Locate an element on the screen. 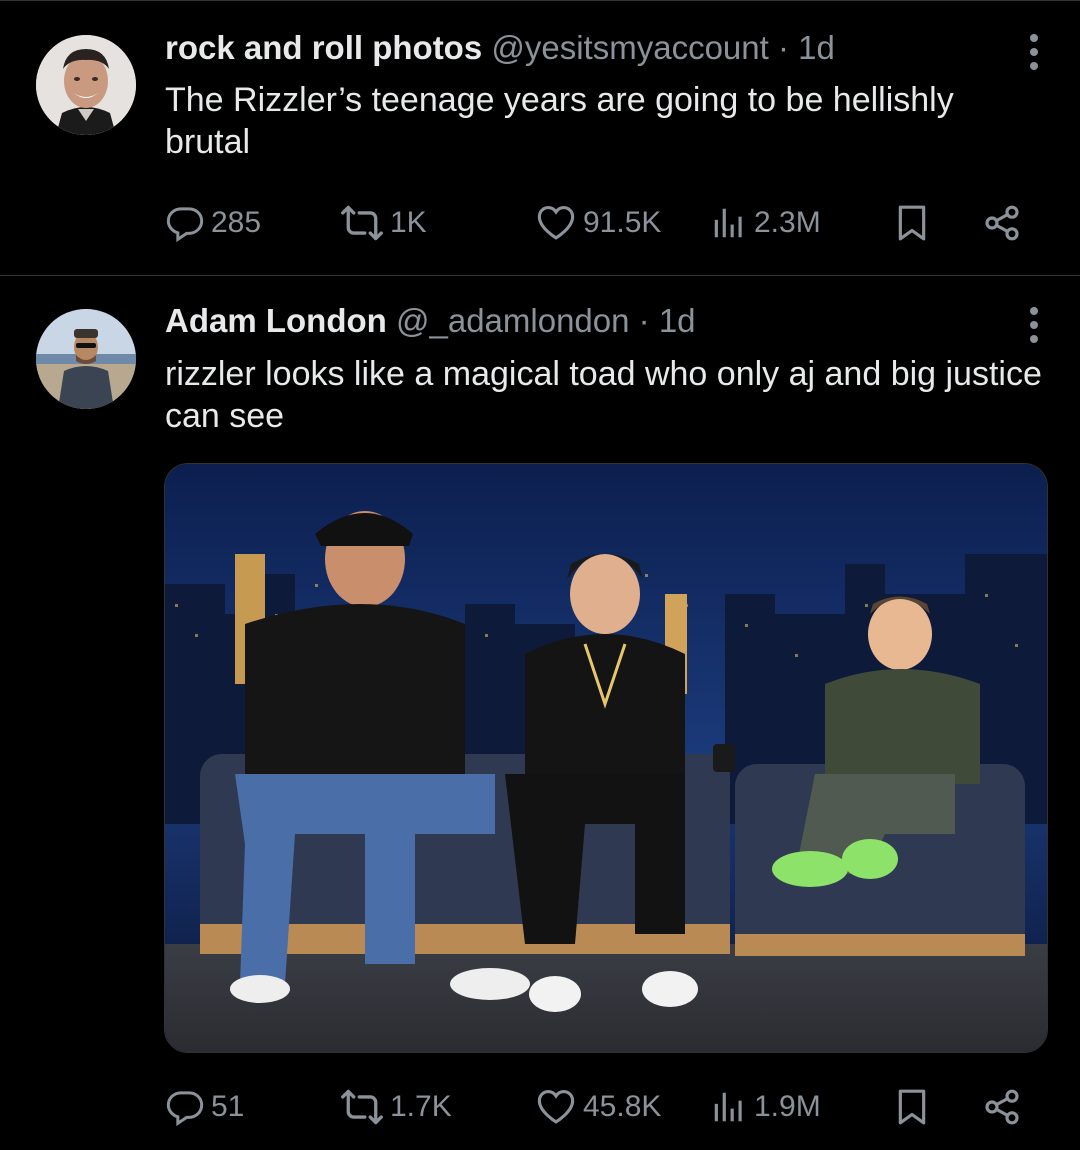 The image size is (1080, 1150). repost-button: 1K is located at coordinates (383, 223).